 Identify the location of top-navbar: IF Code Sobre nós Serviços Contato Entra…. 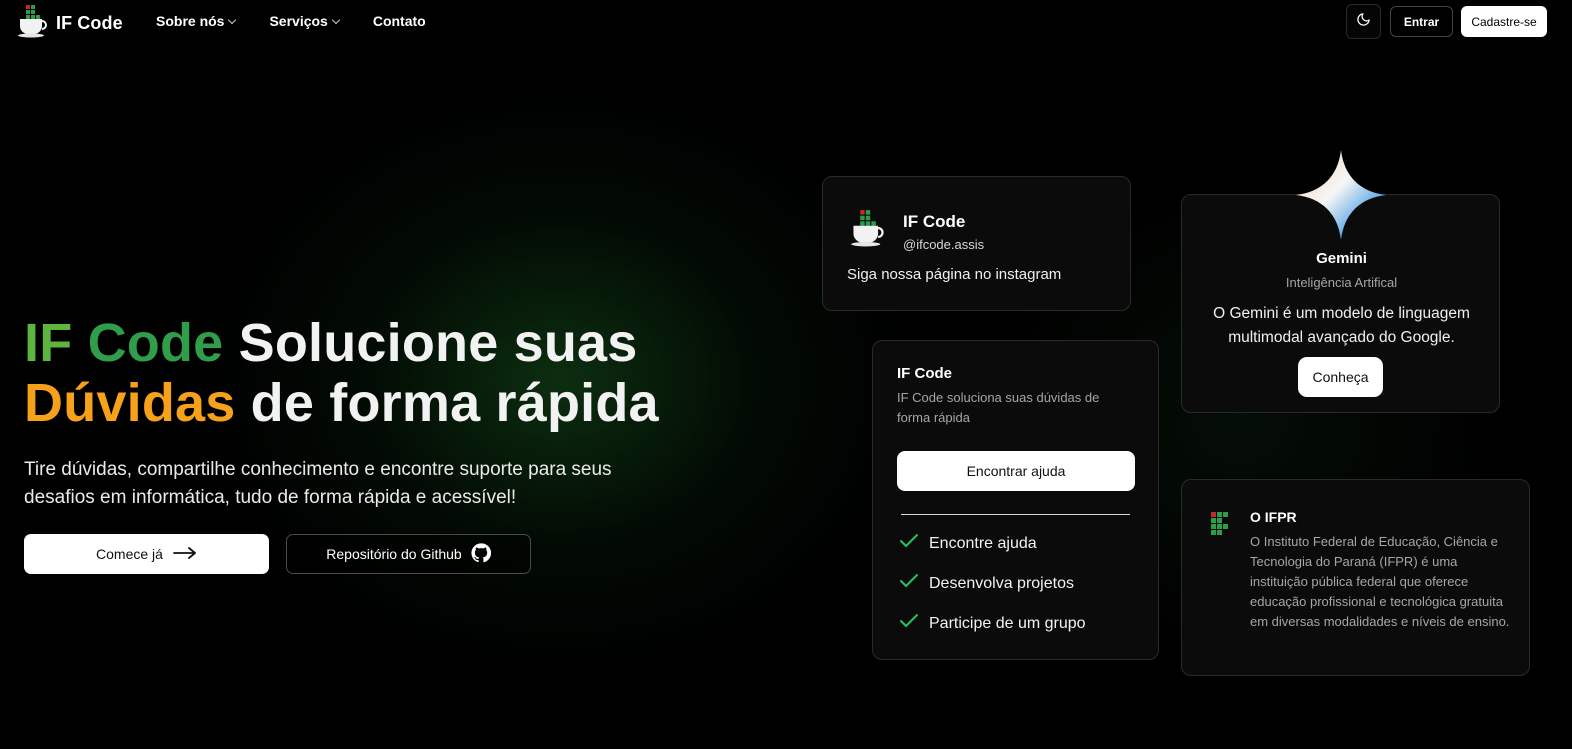
(786, 22).